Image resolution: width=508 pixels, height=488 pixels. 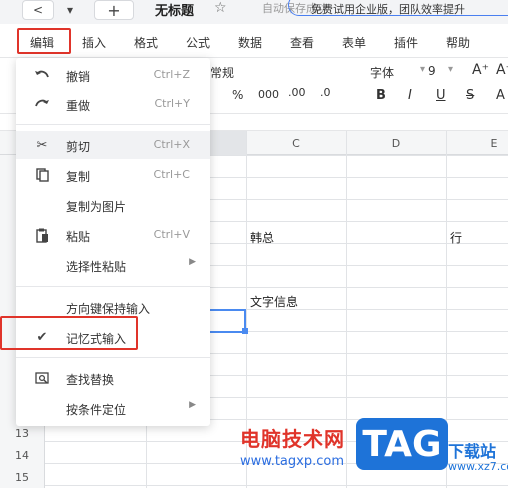 I want to click on increase-decimal-button: .00, so click(x=297, y=92).